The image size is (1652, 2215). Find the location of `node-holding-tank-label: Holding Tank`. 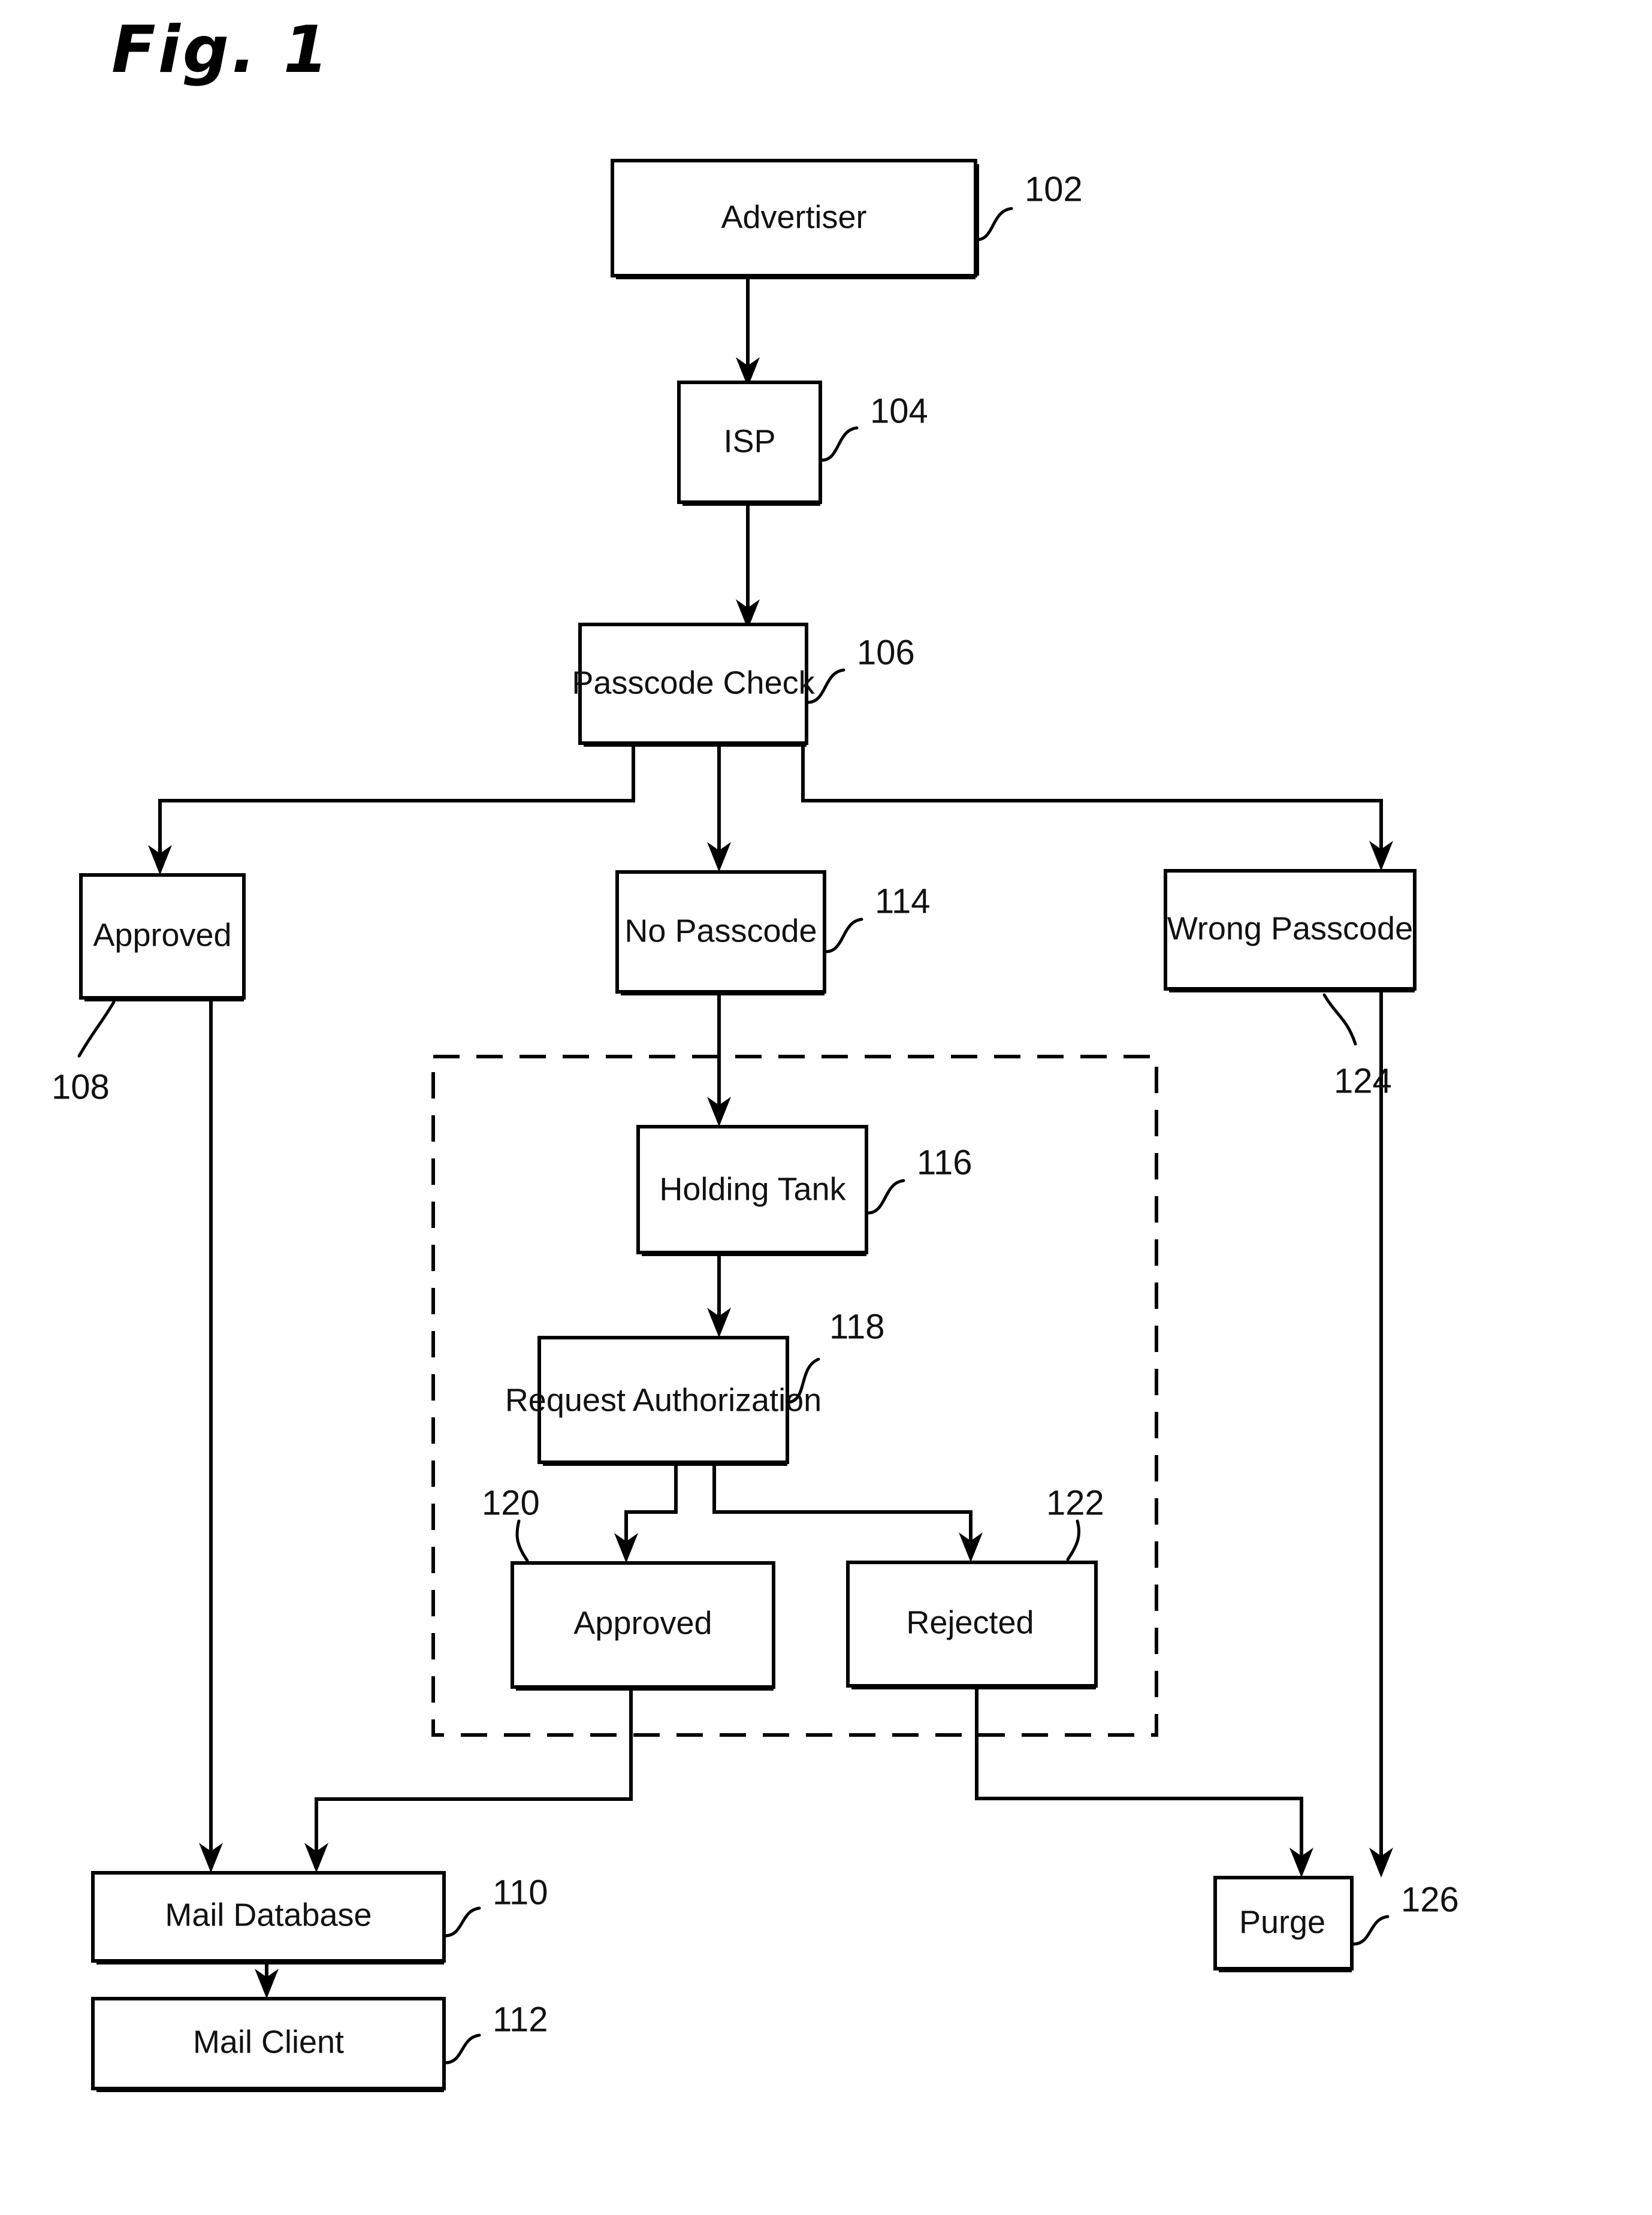

node-holding-tank-label: Holding Tank is located at coordinates (752, 1189).